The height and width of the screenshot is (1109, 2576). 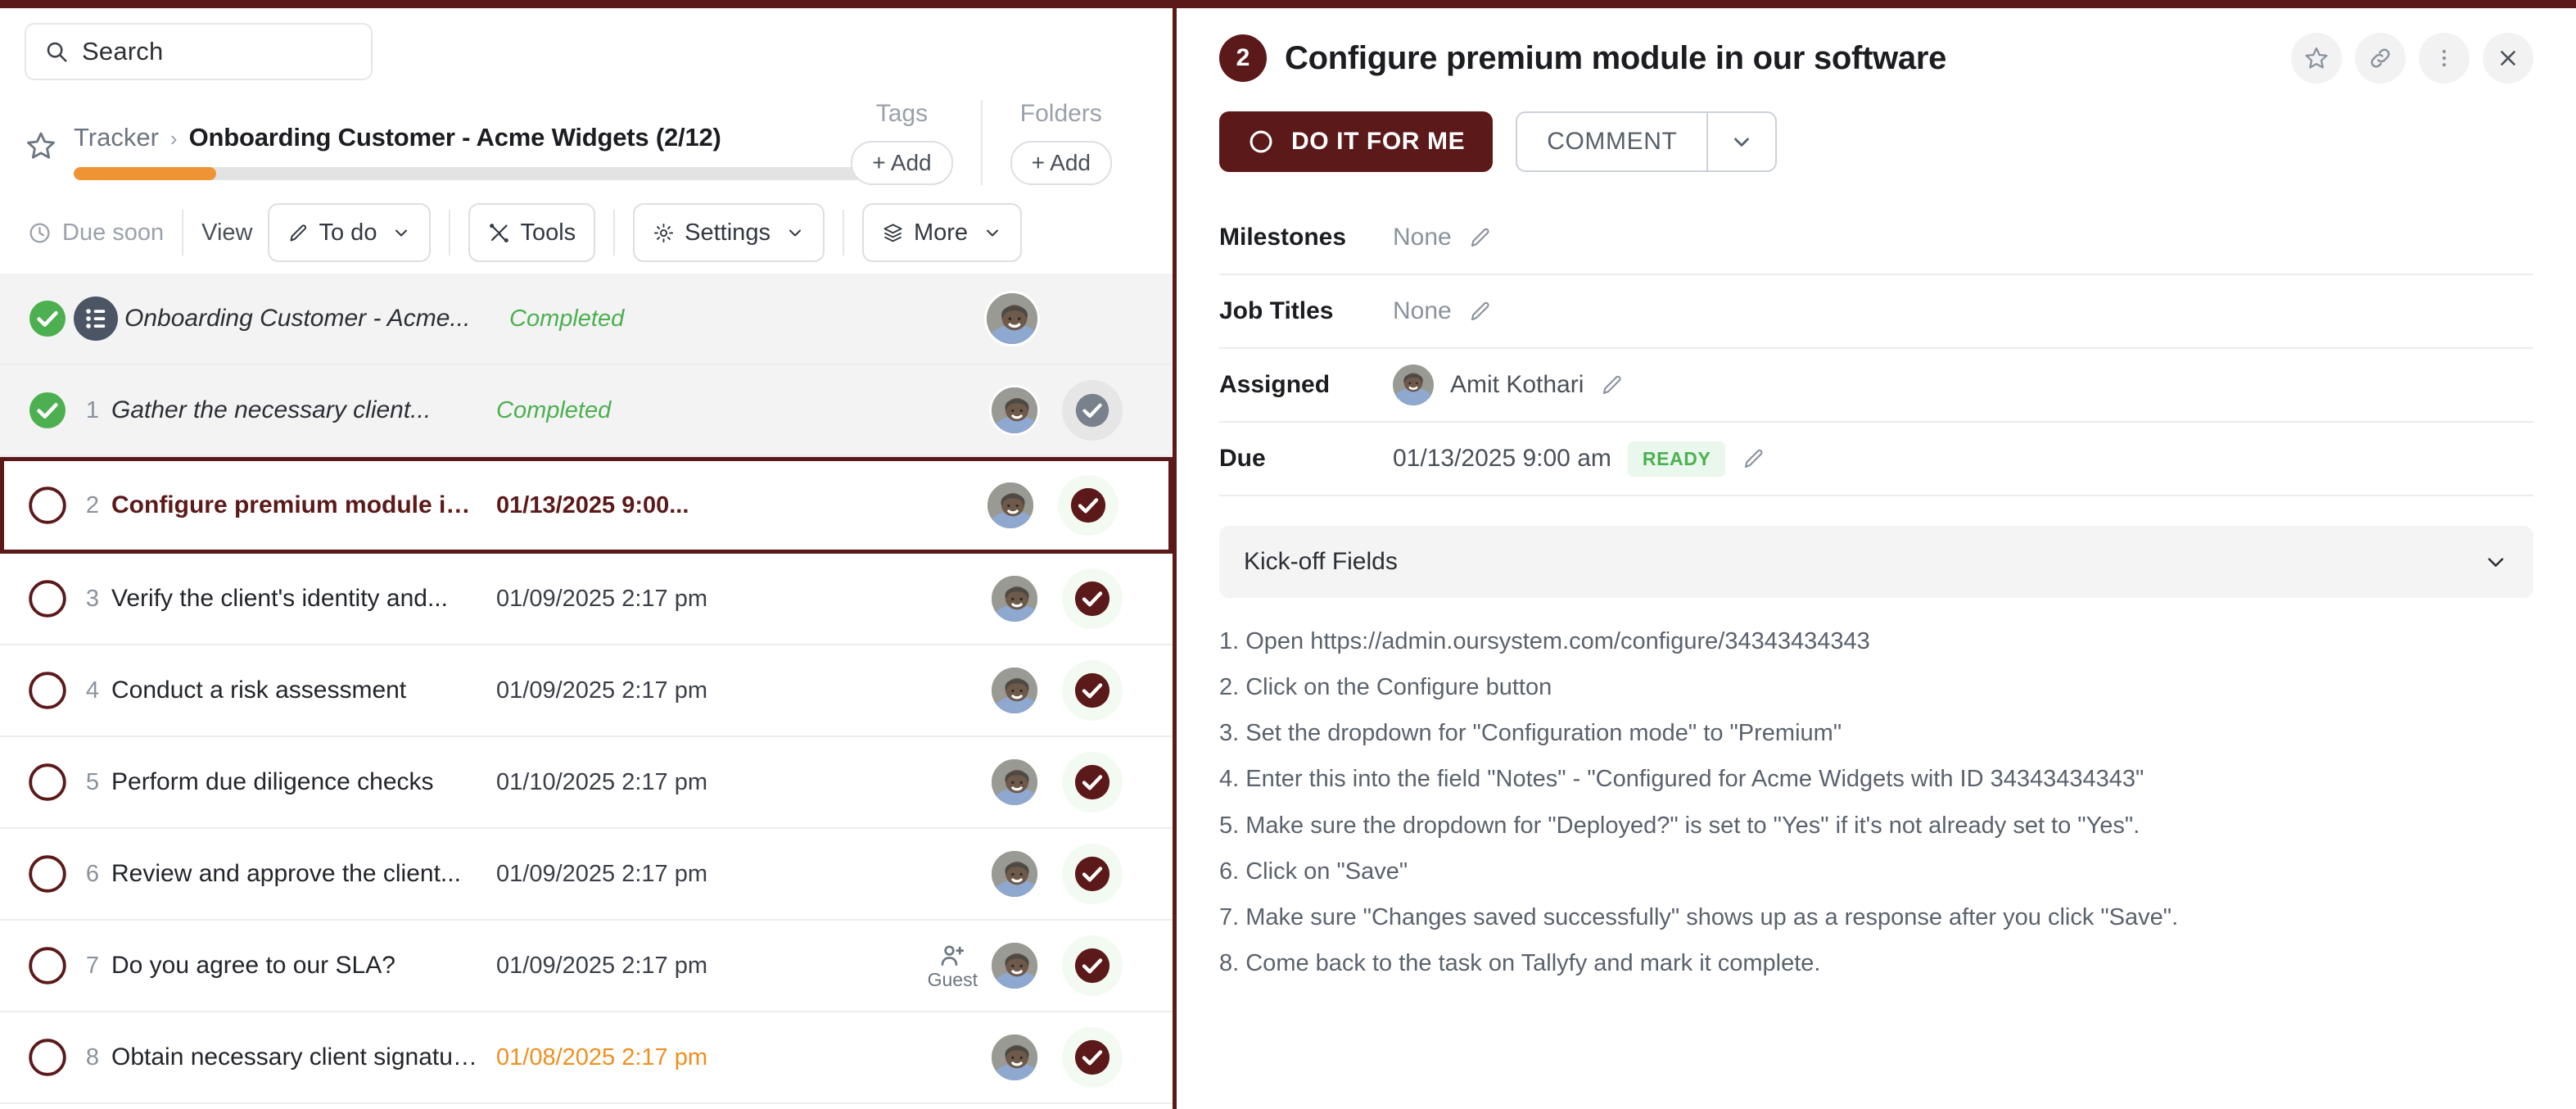 I want to click on tools-button: Tools, so click(x=532, y=232).